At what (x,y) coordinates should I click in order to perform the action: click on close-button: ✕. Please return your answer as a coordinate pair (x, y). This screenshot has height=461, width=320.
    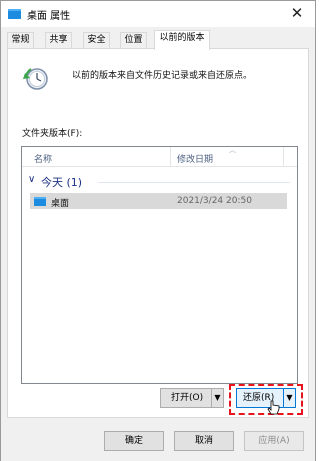
    Looking at the image, I should click on (297, 13).